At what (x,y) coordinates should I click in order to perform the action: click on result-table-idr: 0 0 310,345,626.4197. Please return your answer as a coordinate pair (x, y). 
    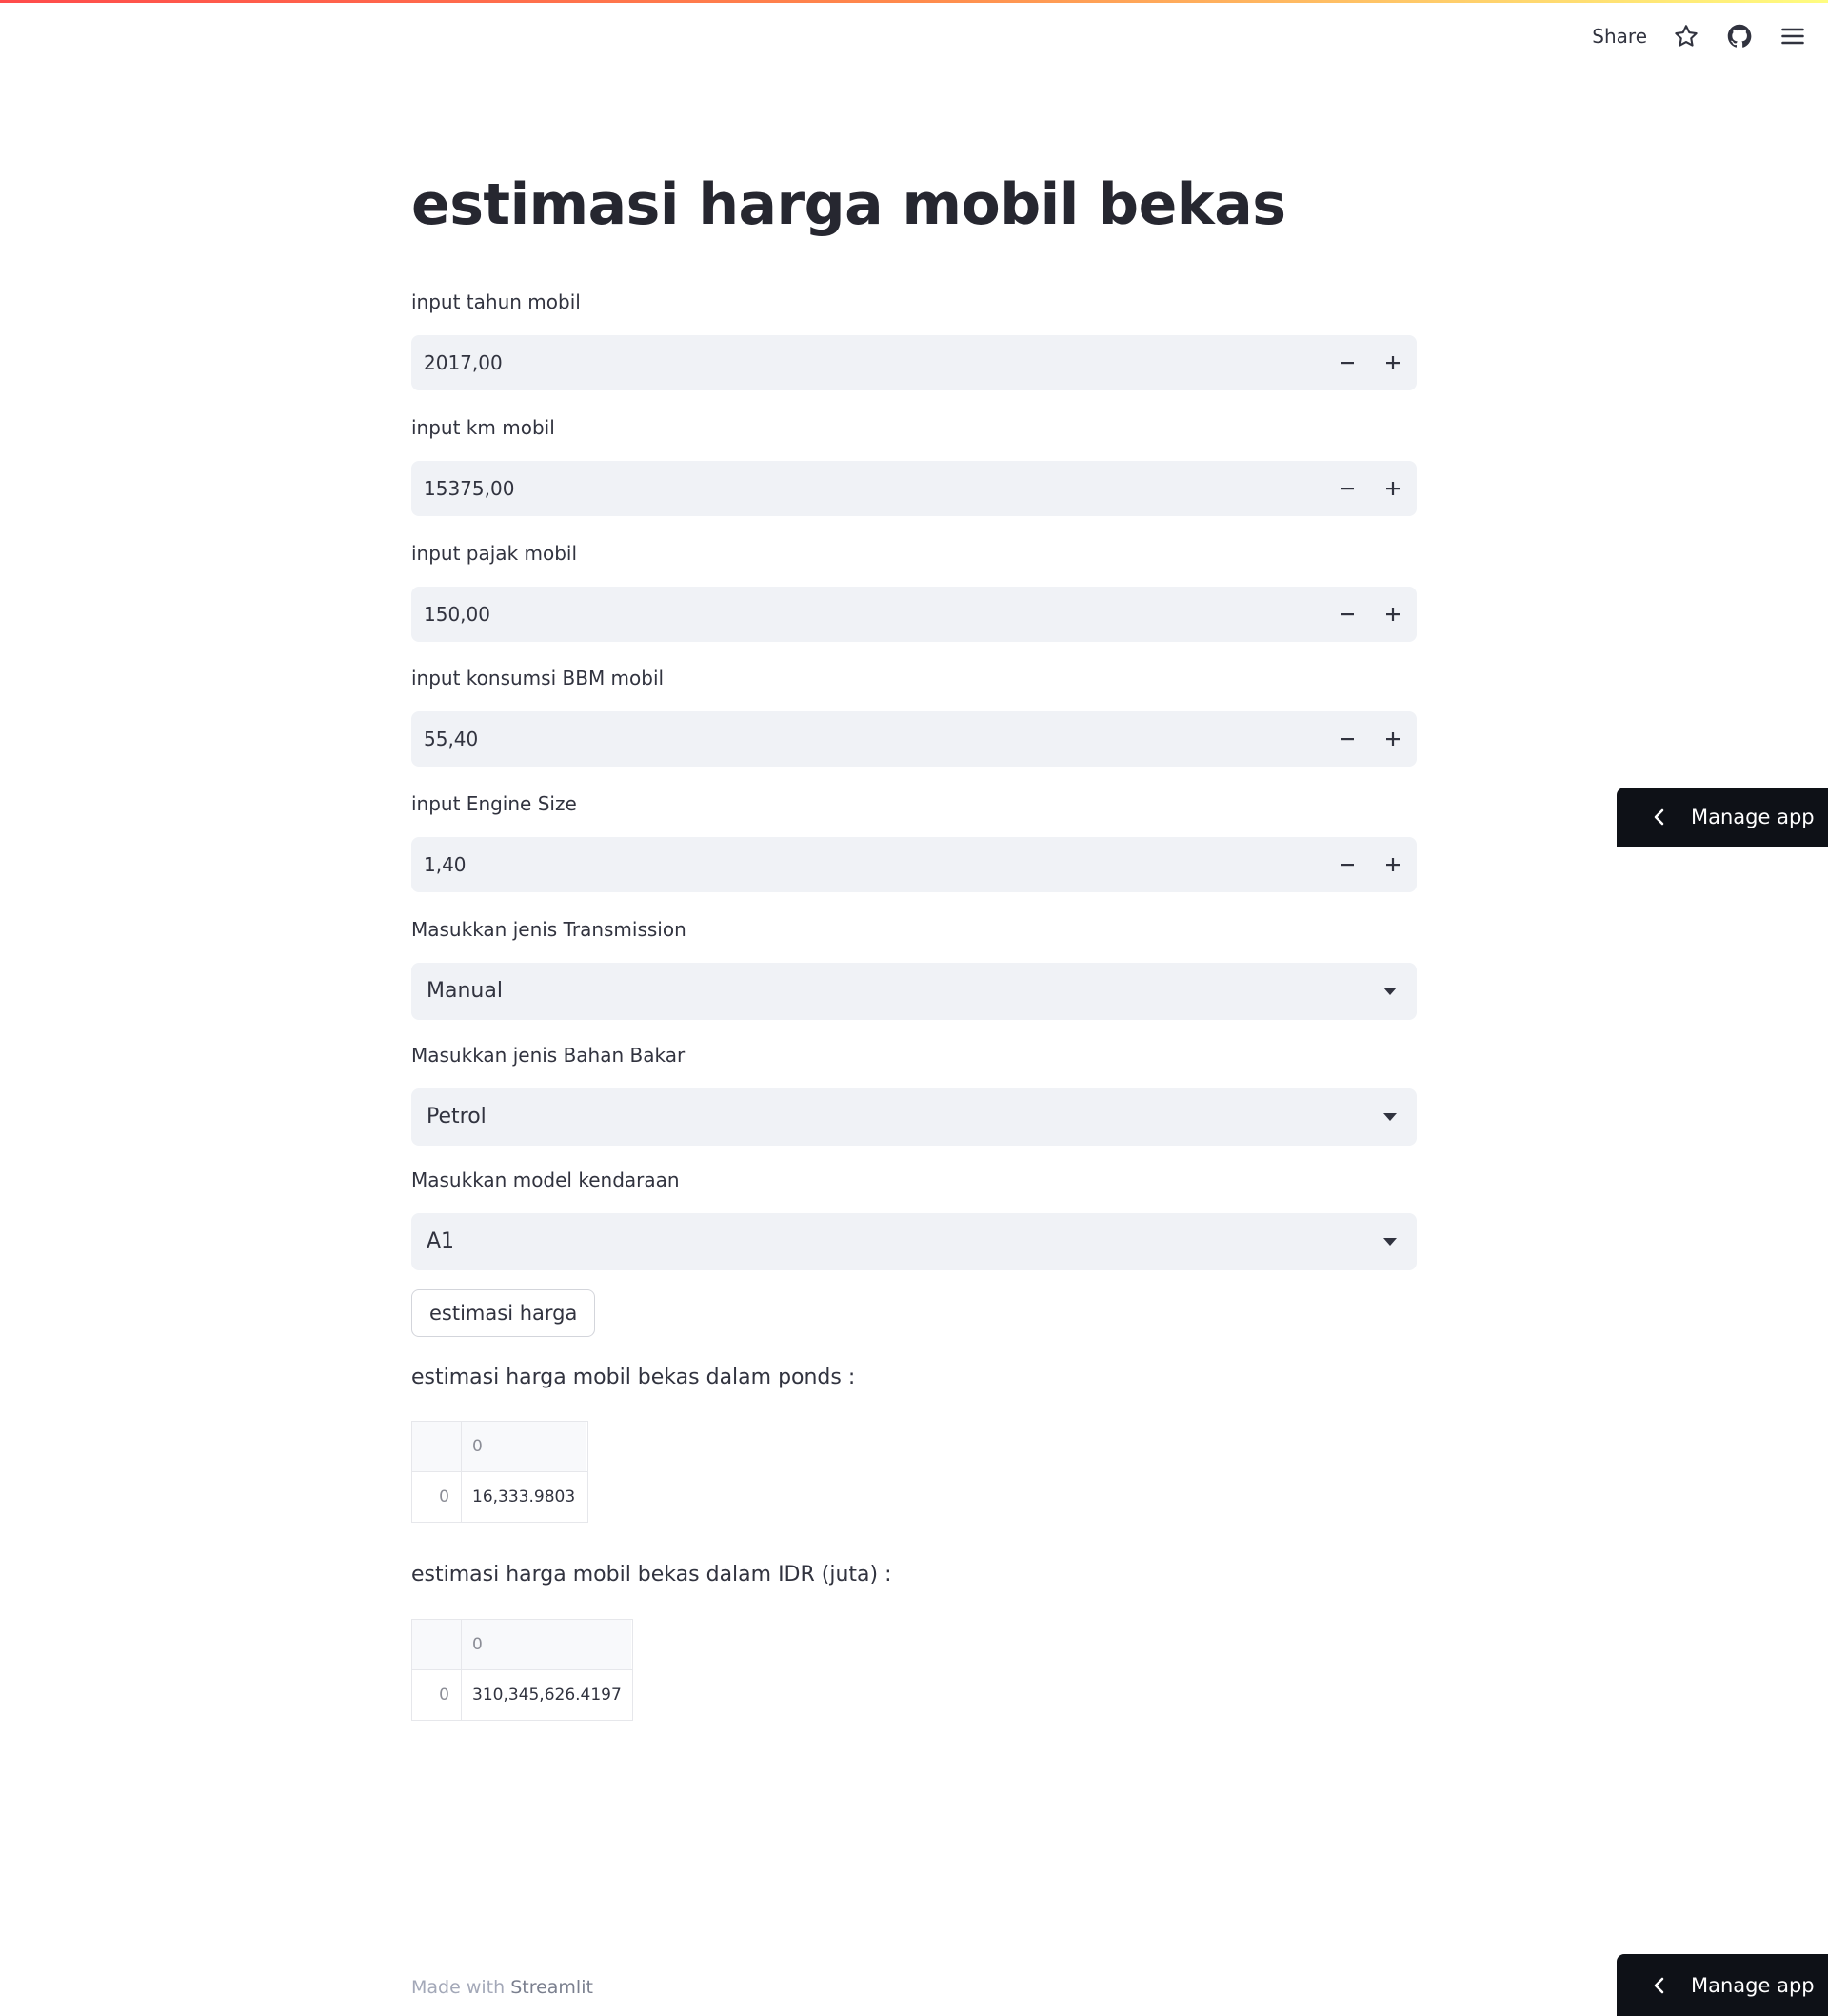
    Looking at the image, I should click on (522, 1670).